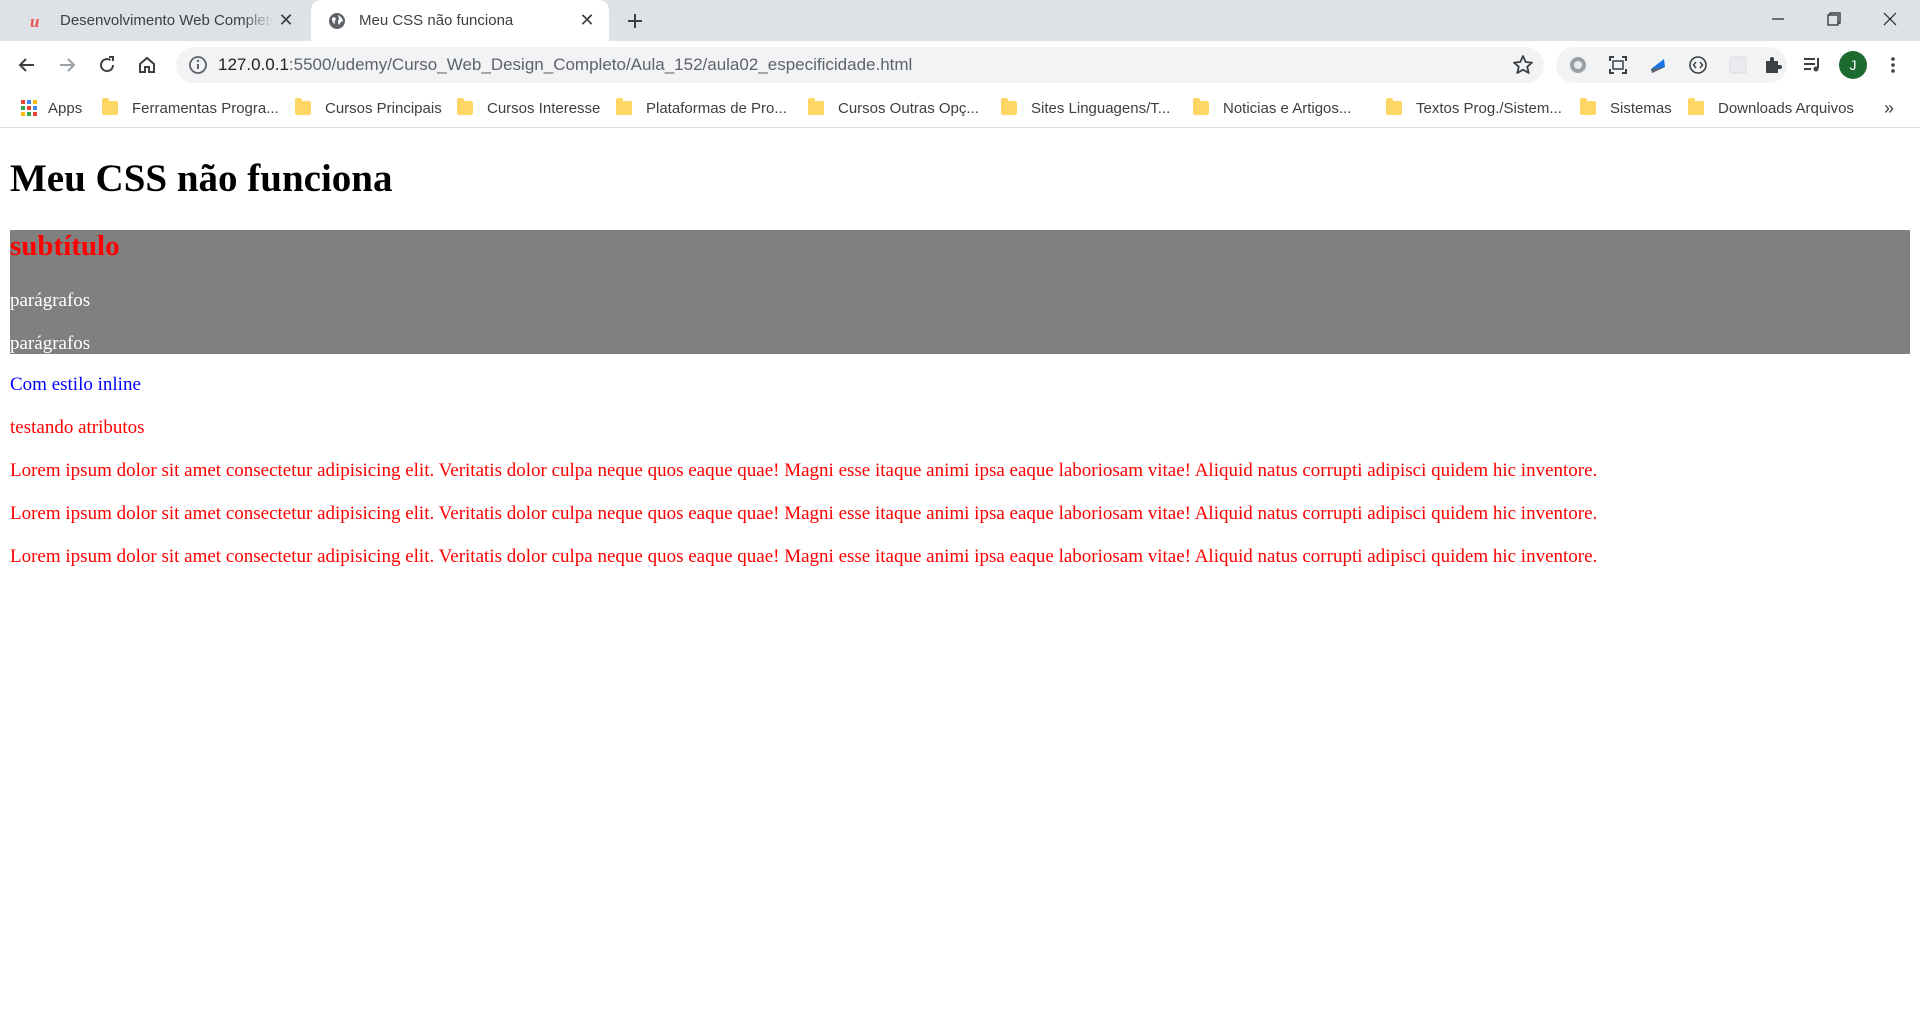 The height and width of the screenshot is (1030, 1920). I want to click on globe-icon, so click(337, 21).